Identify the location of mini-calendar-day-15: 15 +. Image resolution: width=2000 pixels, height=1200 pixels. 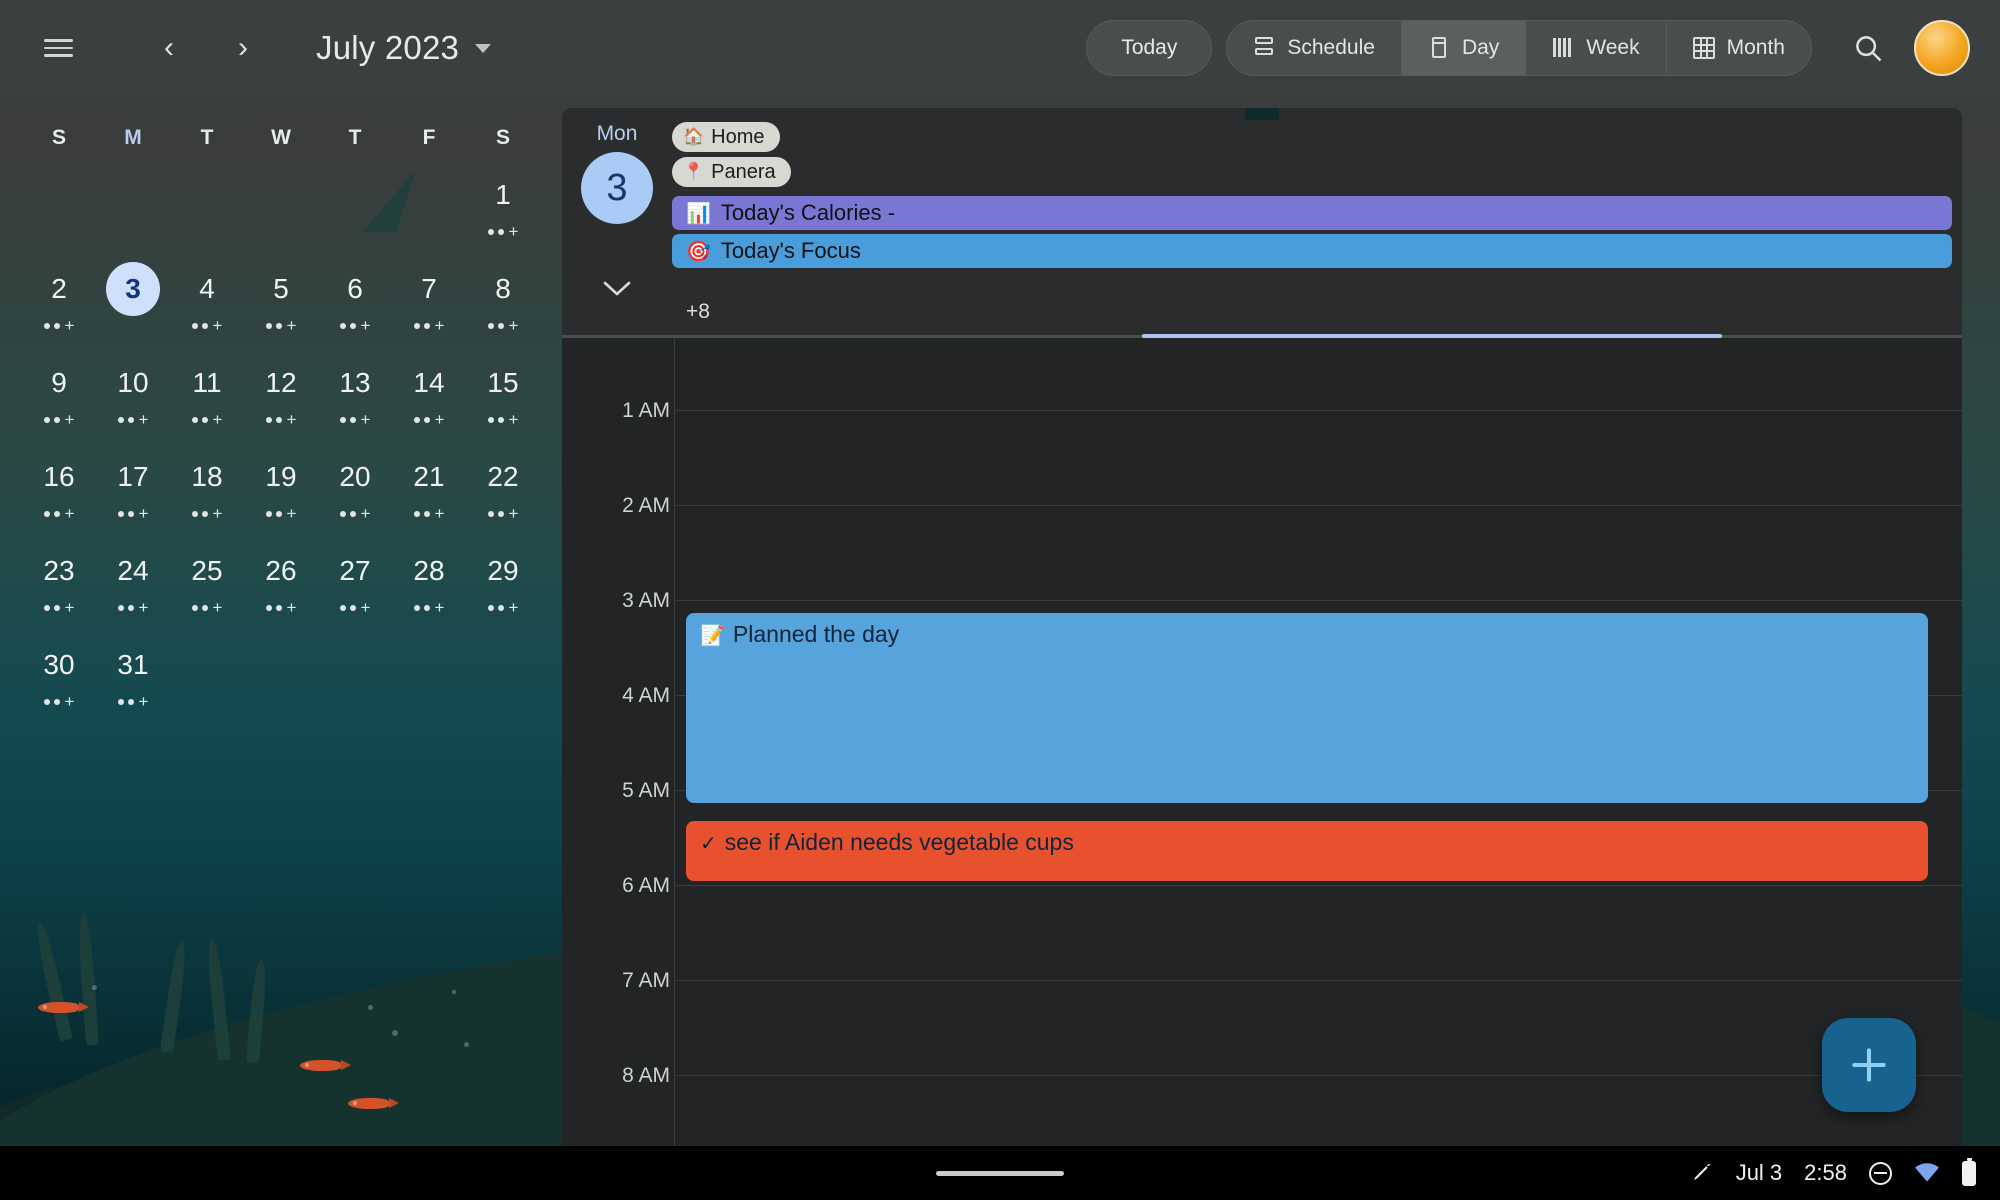
(503, 395).